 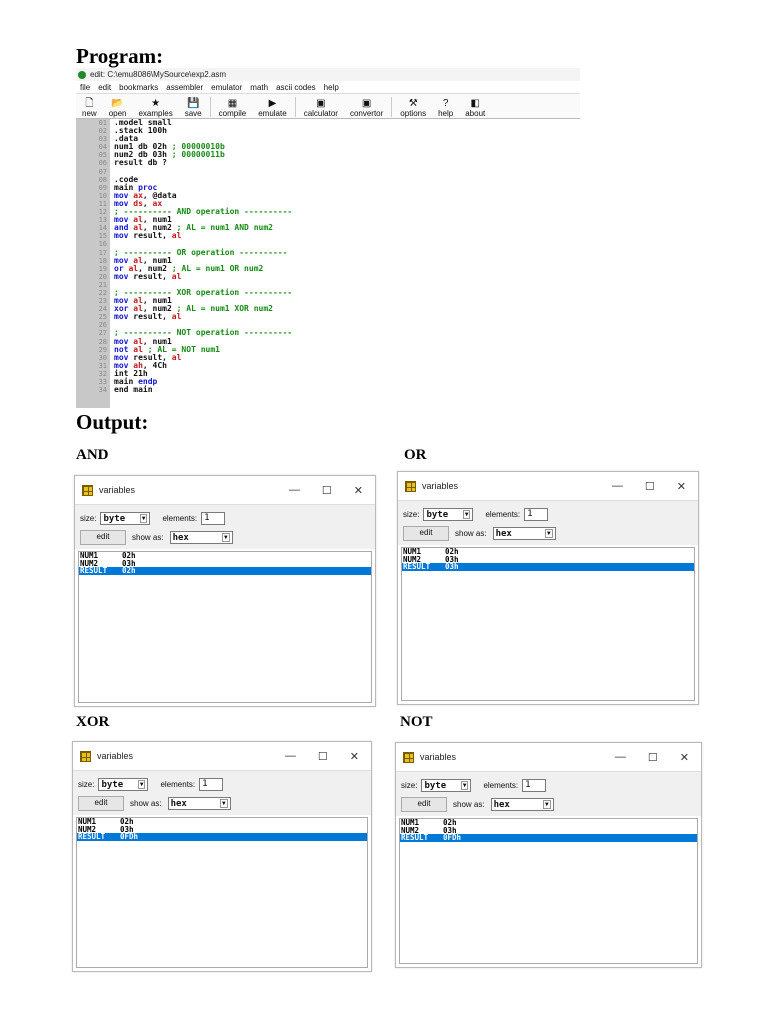 What do you see at coordinates (415, 455) in the screenshot?
I see `or-heading: OR` at bounding box center [415, 455].